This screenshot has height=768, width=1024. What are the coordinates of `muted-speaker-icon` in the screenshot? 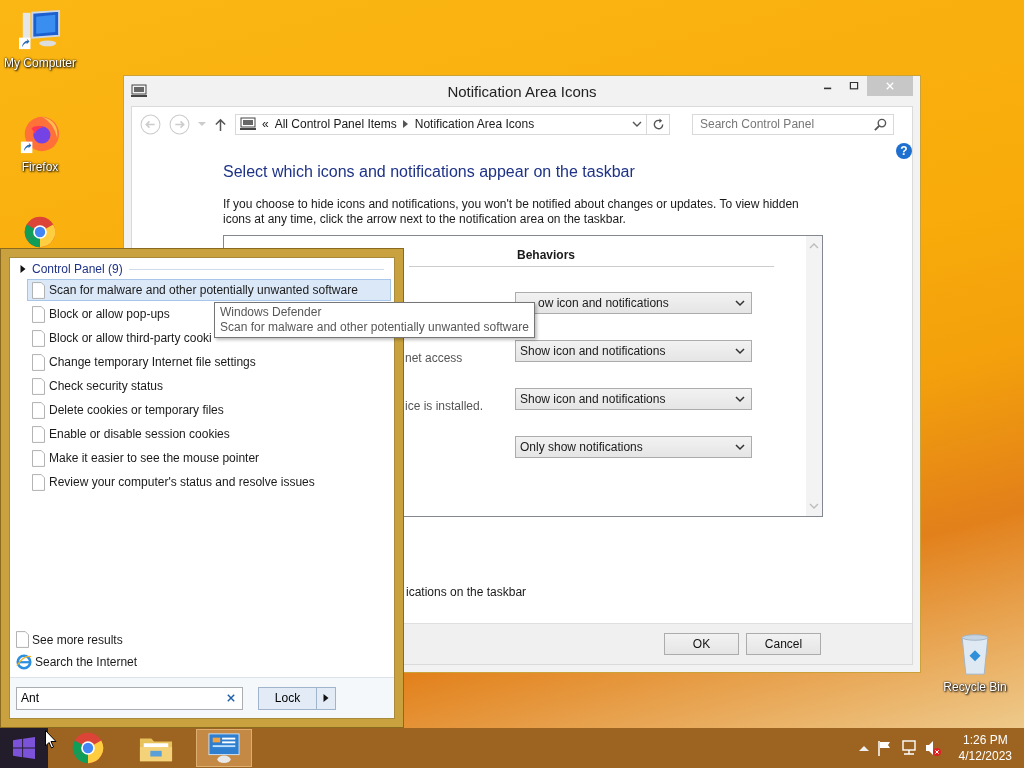 It's located at (932, 748).